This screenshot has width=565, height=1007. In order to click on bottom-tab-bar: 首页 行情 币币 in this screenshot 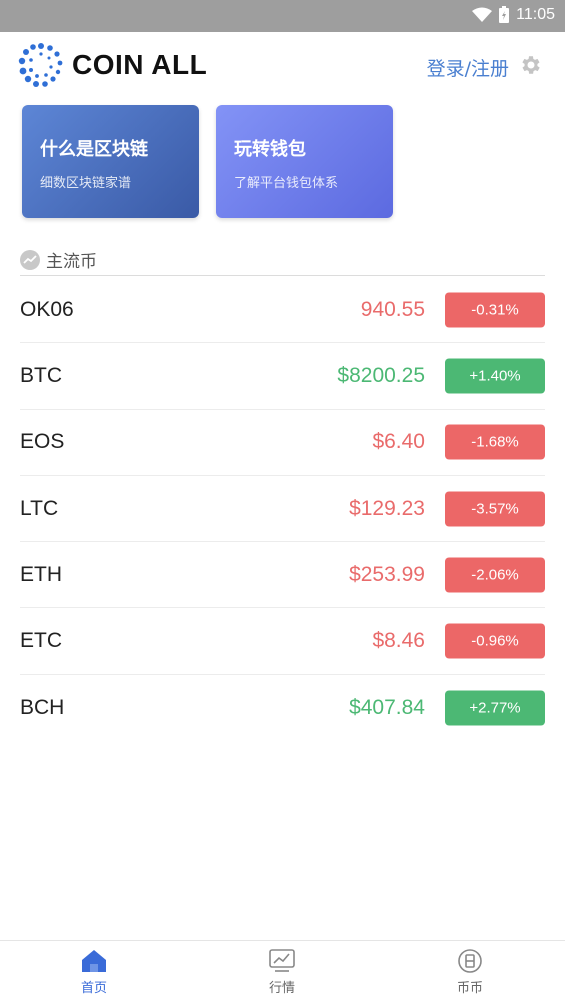, I will do `click(282, 973)`.